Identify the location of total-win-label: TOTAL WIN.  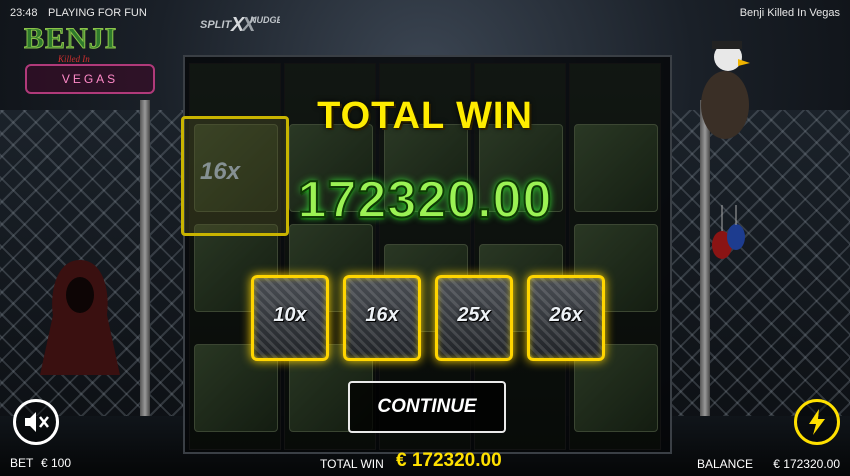
(352, 464).